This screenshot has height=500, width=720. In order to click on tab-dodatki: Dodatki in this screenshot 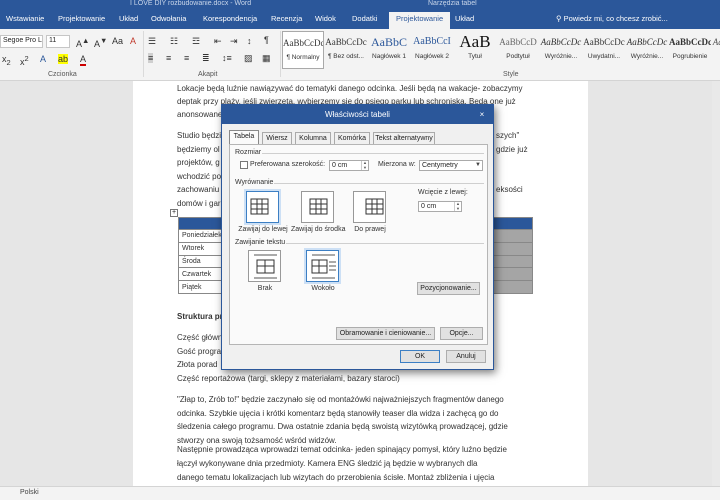, I will do `click(364, 18)`.